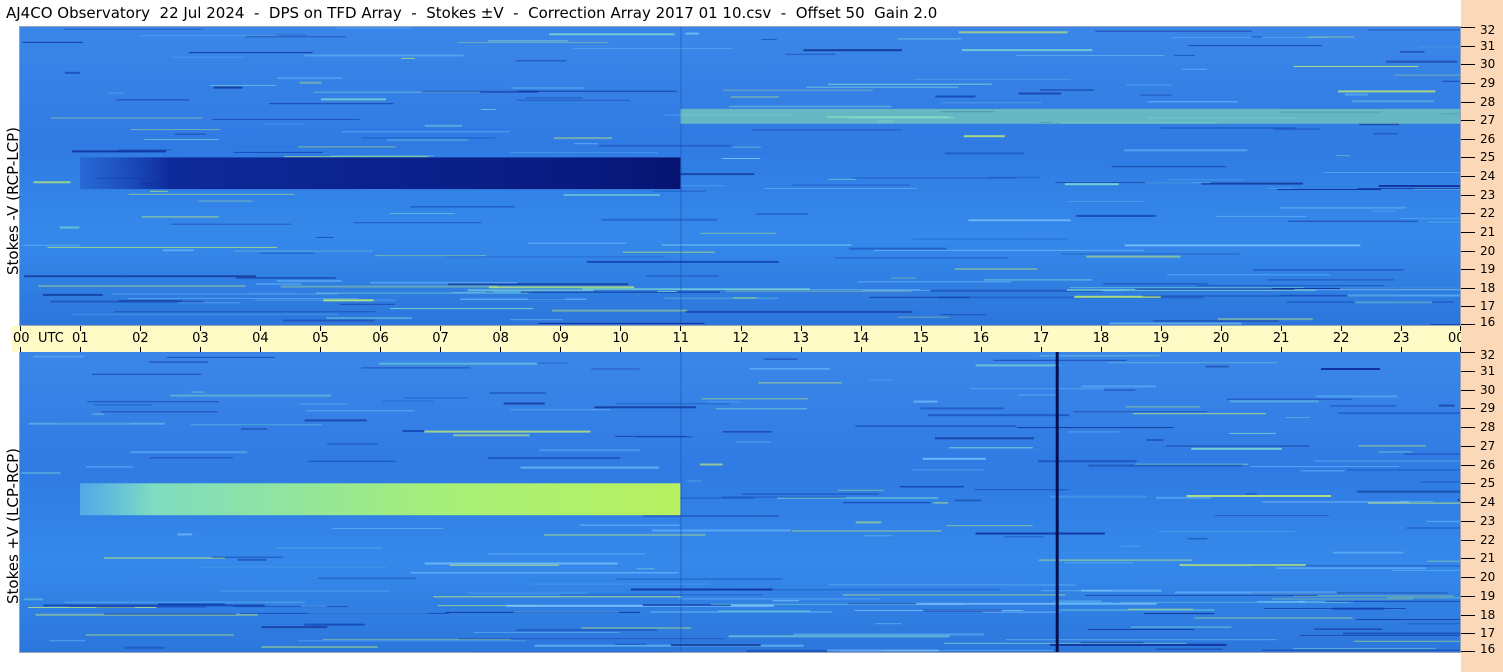 Image resolution: width=1503 pixels, height=672 pixels. What do you see at coordinates (80, 338) in the screenshot?
I see `utc-tick-label: 01` at bounding box center [80, 338].